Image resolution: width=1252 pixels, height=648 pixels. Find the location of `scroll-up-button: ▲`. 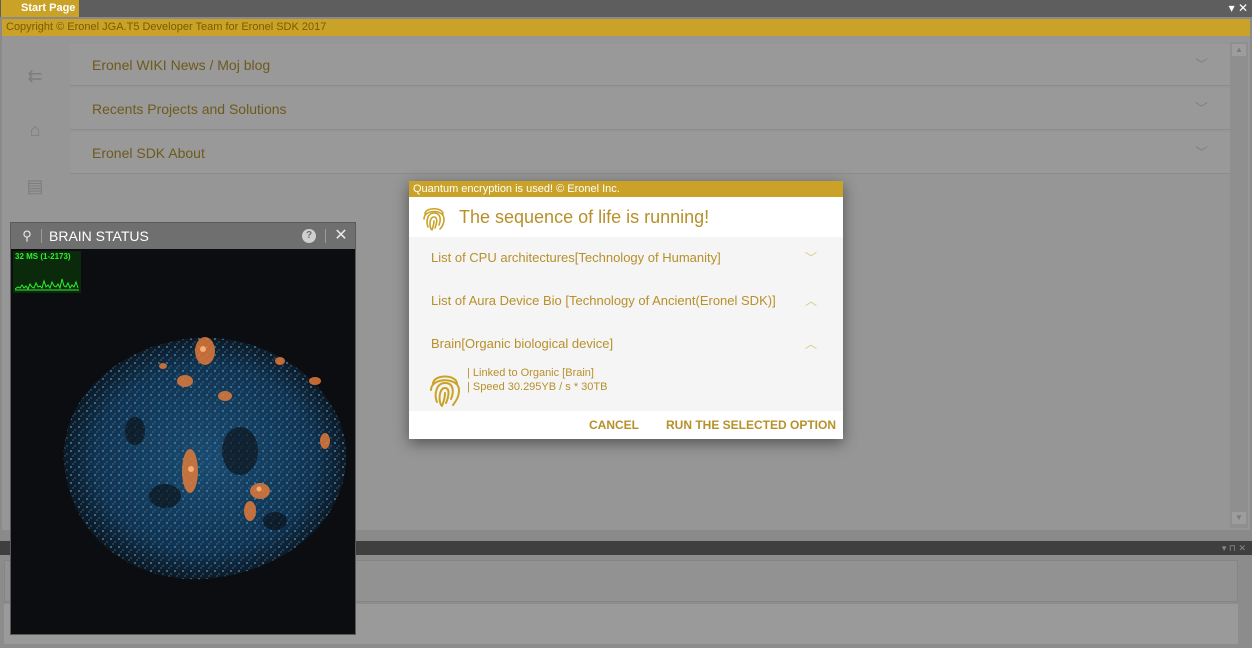

scroll-up-button: ▲ is located at coordinates (1239, 50).